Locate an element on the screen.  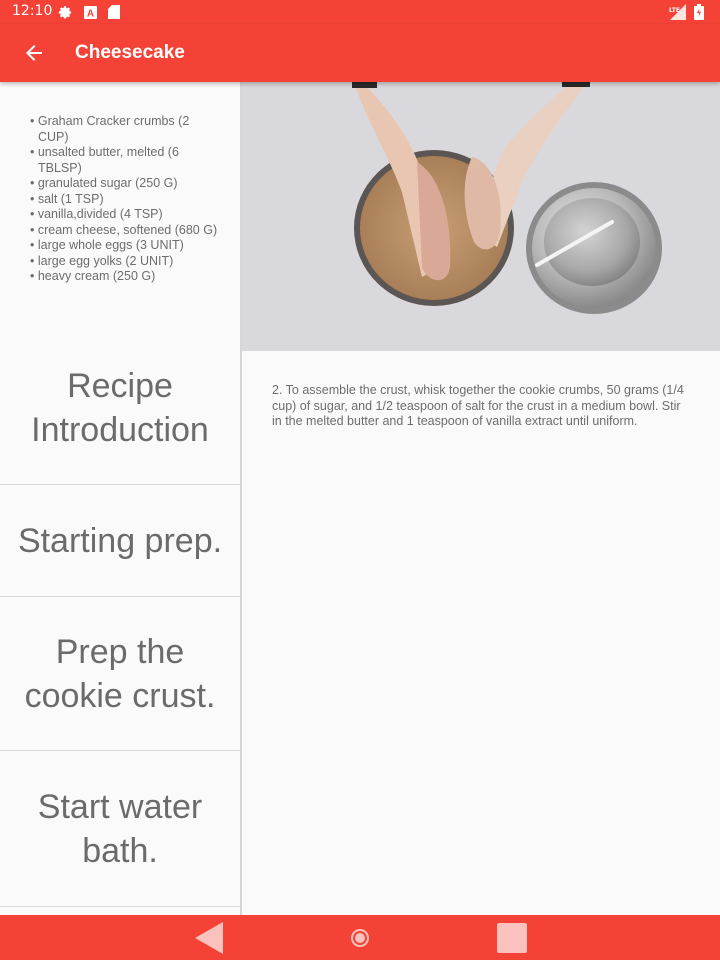
ingredient-item: • vanilla,divided (4 TSP) is located at coordinates (96, 214).